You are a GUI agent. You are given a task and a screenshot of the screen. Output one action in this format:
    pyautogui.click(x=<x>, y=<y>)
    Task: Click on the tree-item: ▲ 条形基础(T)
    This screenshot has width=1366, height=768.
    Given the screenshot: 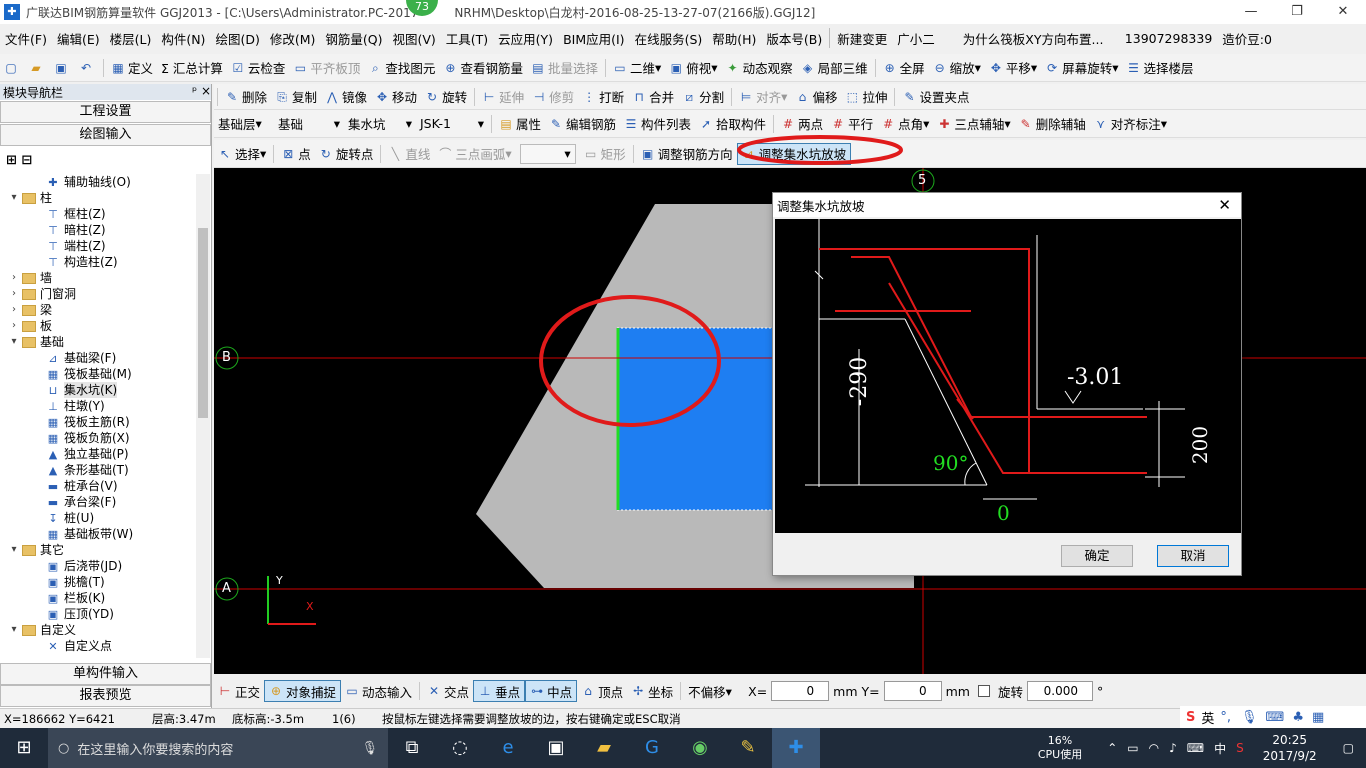 What is the action you would take?
    pyautogui.click(x=98, y=470)
    